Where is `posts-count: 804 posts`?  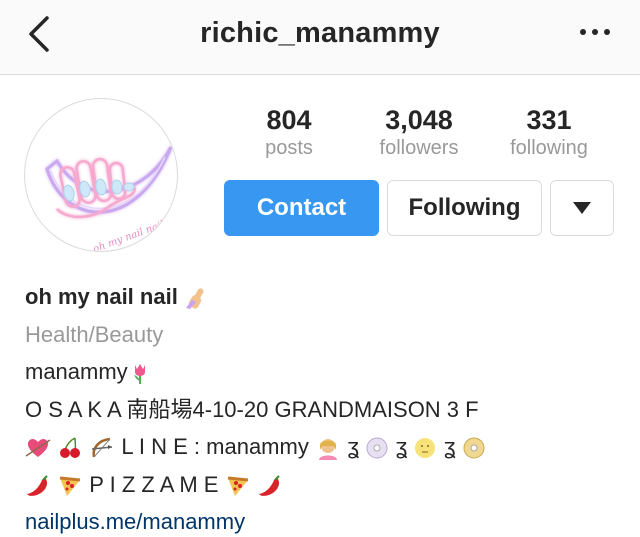 posts-count: 804 posts is located at coordinates (289, 131).